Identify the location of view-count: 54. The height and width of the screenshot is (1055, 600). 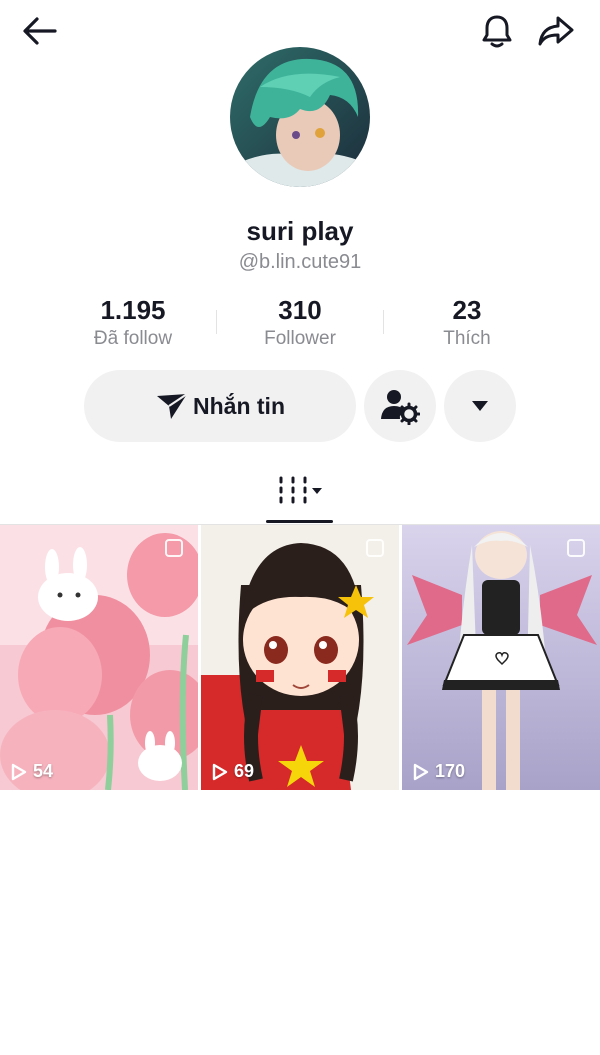
(31, 771).